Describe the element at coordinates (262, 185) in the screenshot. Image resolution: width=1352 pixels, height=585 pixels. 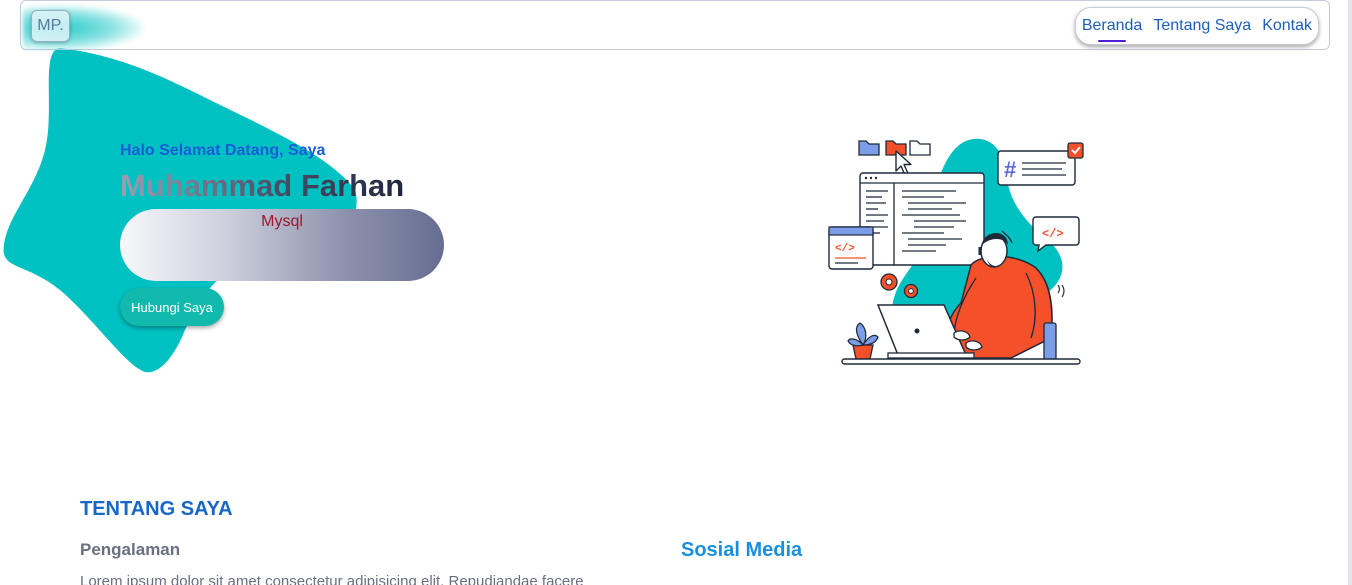
I see `hero-name: Muhammad Farhan` at that location.